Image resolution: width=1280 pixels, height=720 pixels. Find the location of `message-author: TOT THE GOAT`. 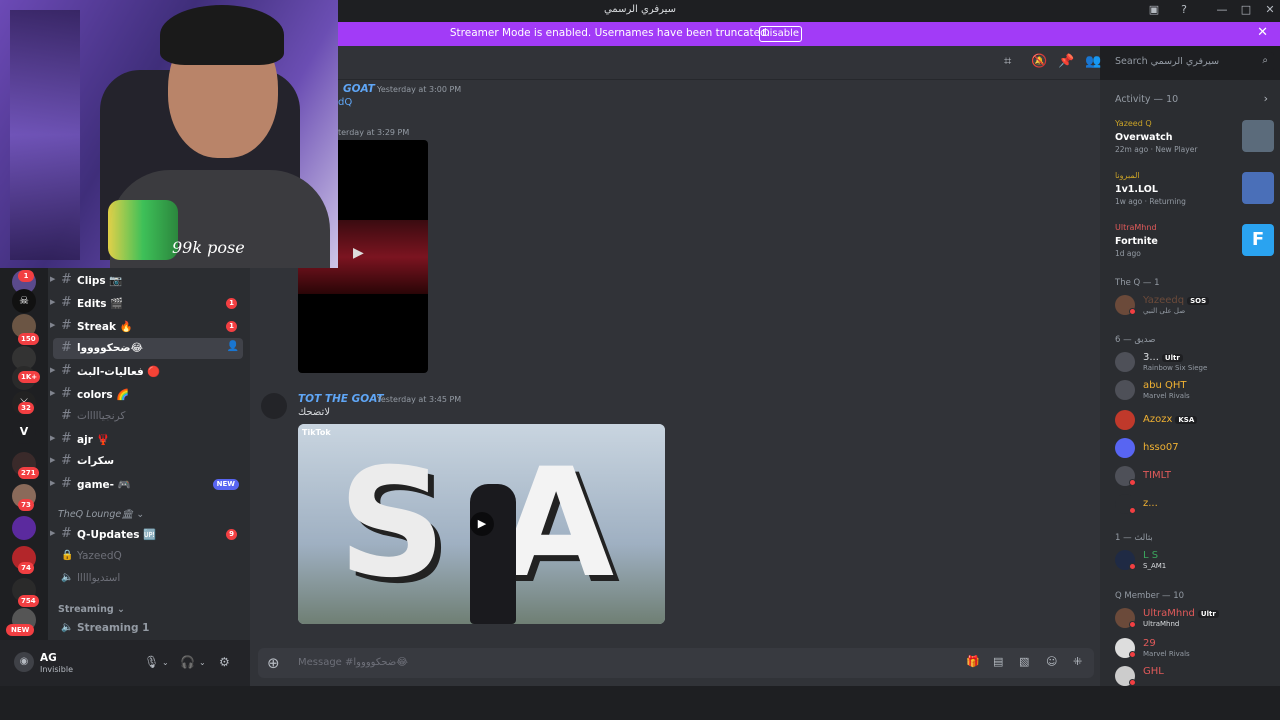

message-author: TOT THE GOAT is located at coordinates (341, 399).